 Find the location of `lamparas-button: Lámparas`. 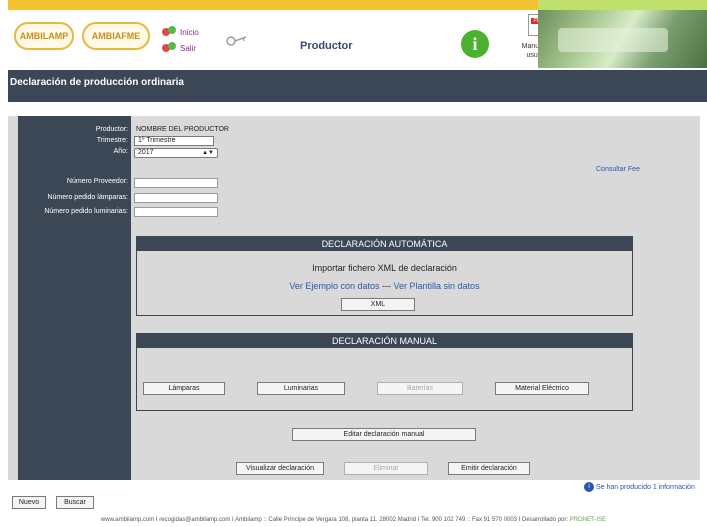

lamparas-button: Lámparas is located at coordinates (184, 388).